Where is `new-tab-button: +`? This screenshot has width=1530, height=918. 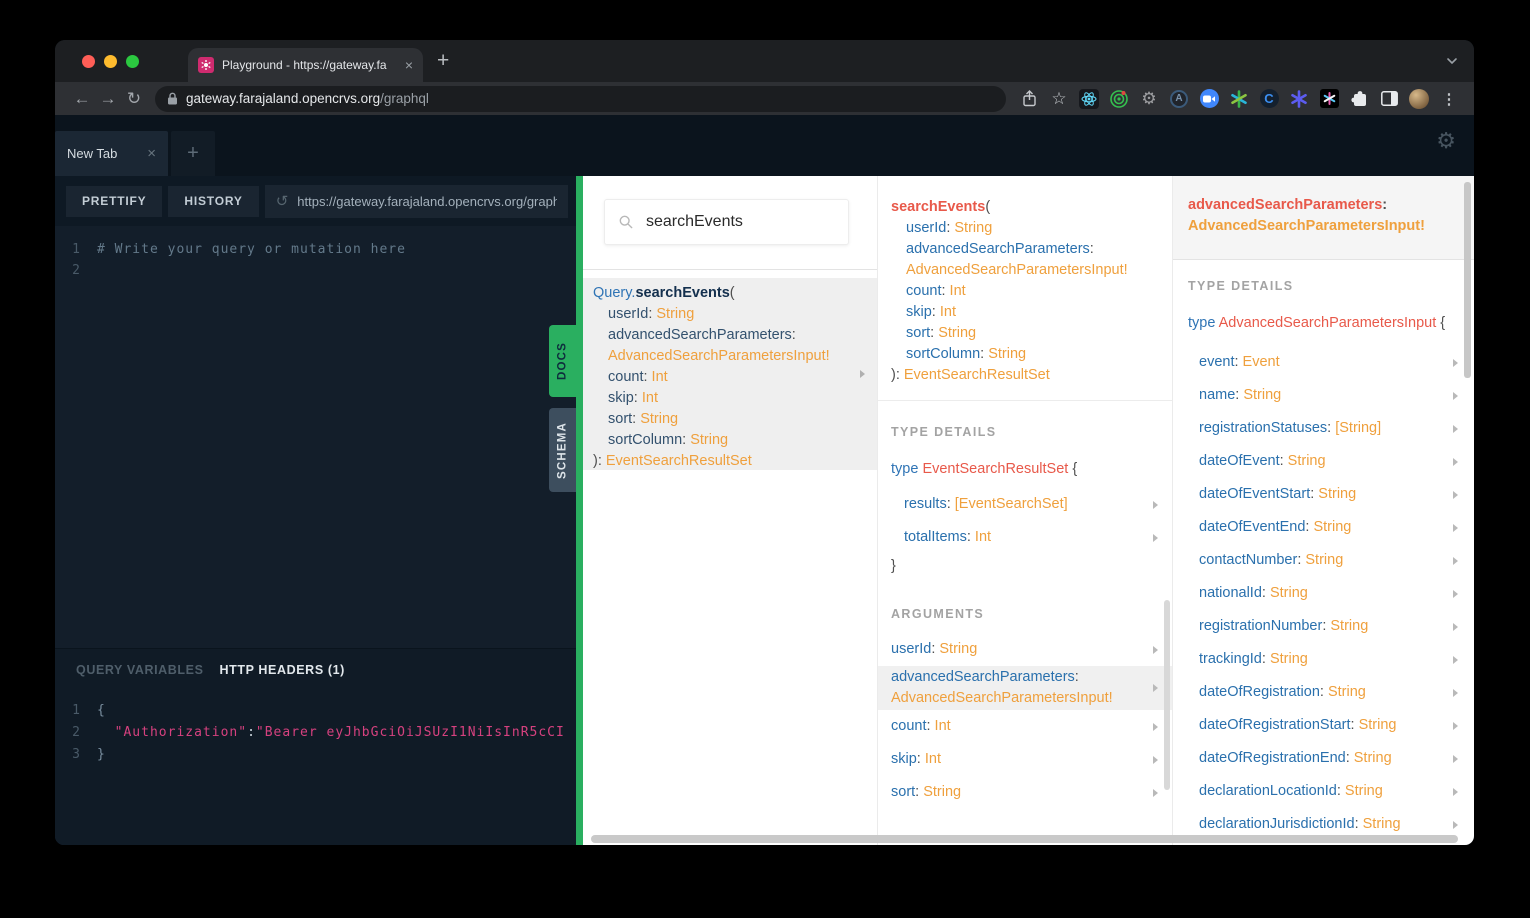 new-tab-button: + is located at coordinates (443, 61).